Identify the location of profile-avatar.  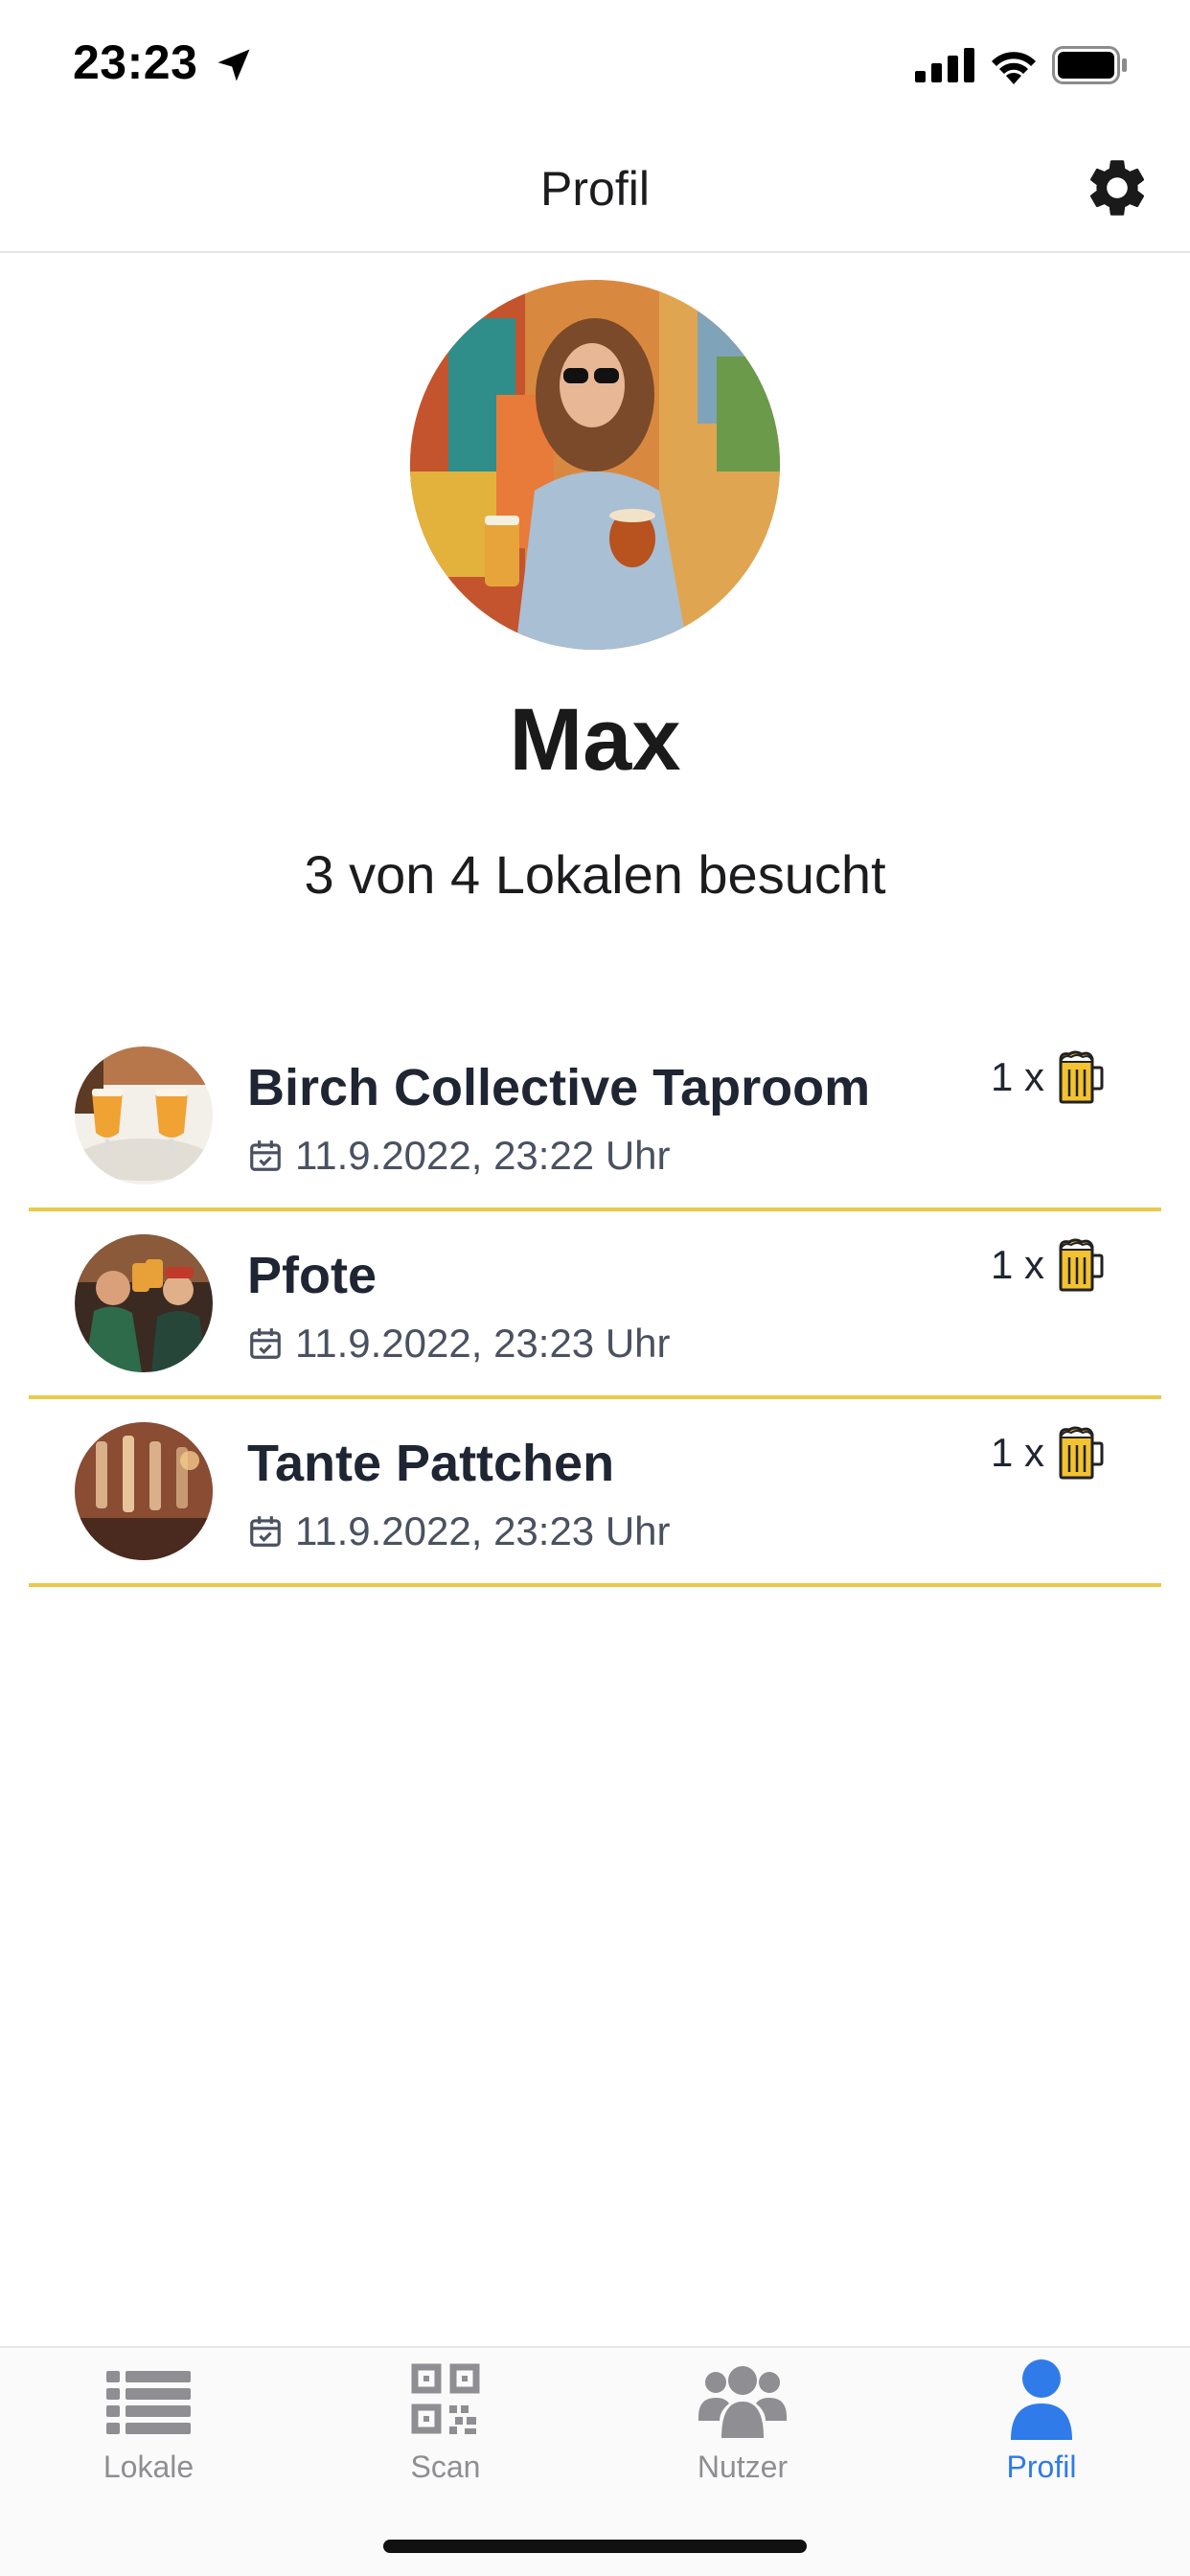
(595, 465).